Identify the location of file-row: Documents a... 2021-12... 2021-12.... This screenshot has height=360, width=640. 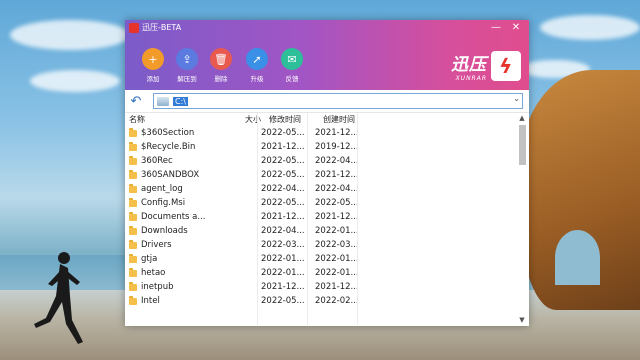
(327, 217).